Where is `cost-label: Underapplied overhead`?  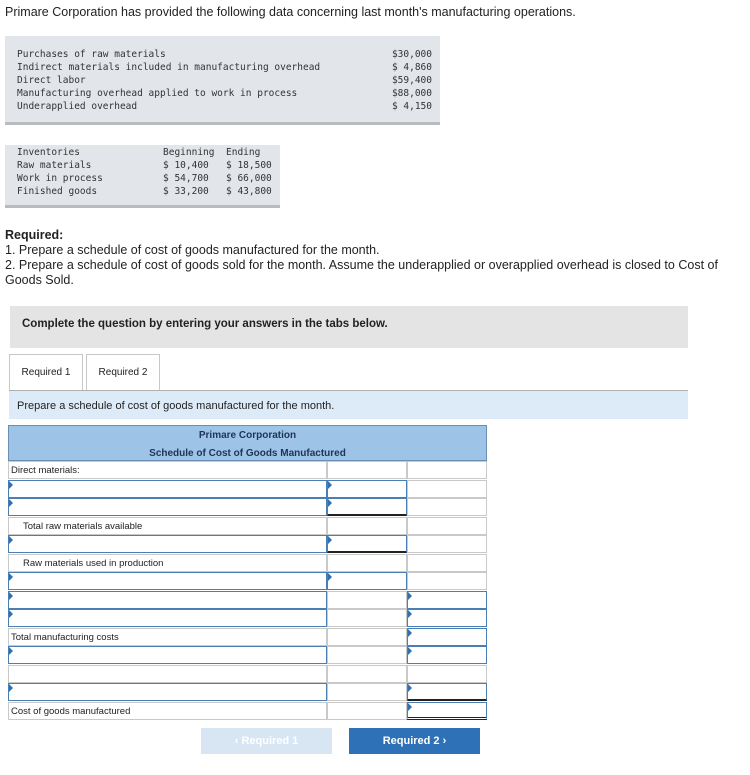 cost-label: Underapplied overhead is located at coordinates (77, 106).